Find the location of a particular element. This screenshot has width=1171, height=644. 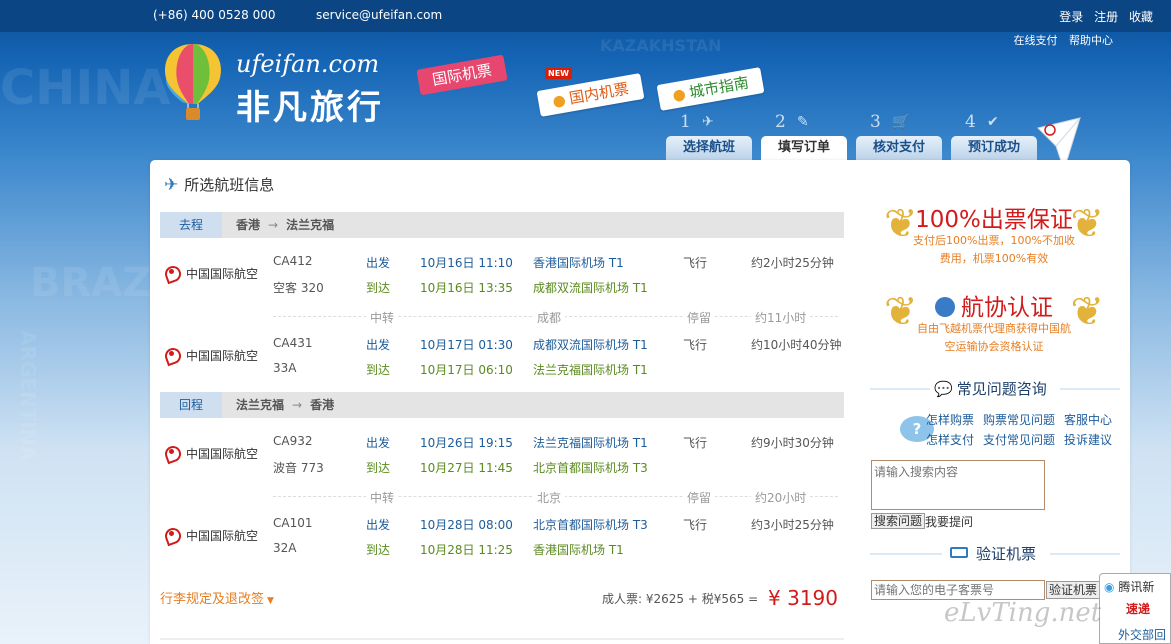

depart-airport: 成都双流国际机场 T1 is located at coordinates (590, 345).